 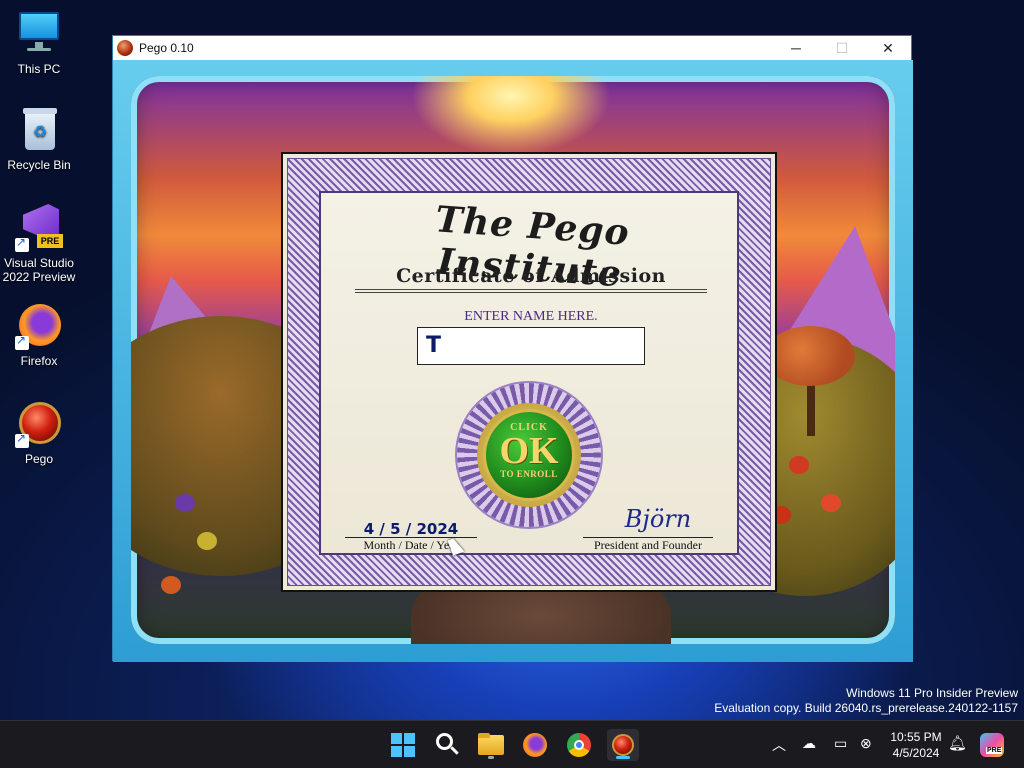 I want to click on system-tray: ︿ ☁ ▭ ⊗ 10:55 PM 4/5/2024 🔔︎ PRE, so click(x=896, y=744).